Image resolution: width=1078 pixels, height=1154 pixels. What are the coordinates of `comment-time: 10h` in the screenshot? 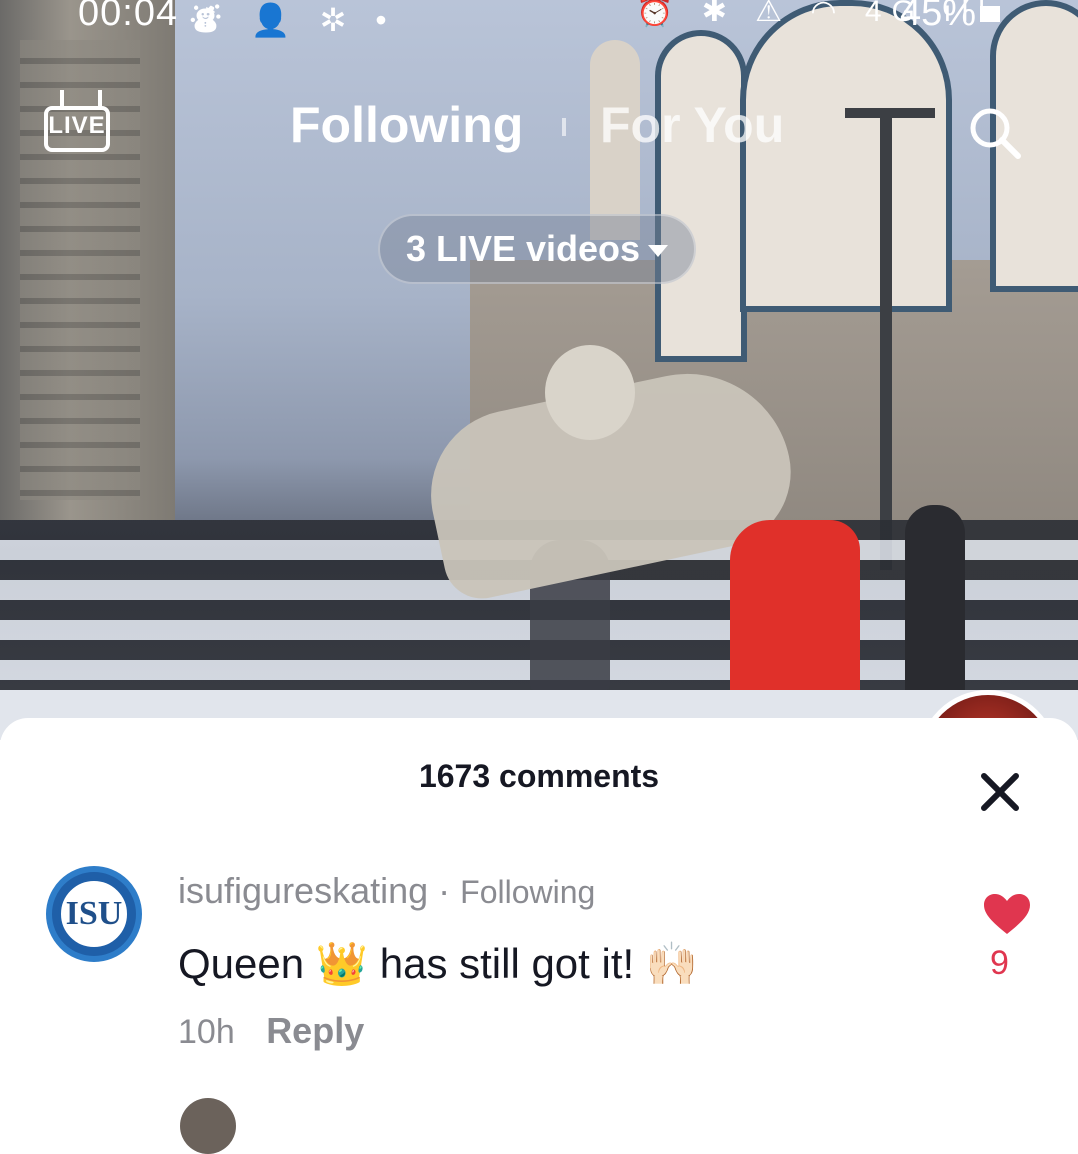 It's located at (206, 1032).